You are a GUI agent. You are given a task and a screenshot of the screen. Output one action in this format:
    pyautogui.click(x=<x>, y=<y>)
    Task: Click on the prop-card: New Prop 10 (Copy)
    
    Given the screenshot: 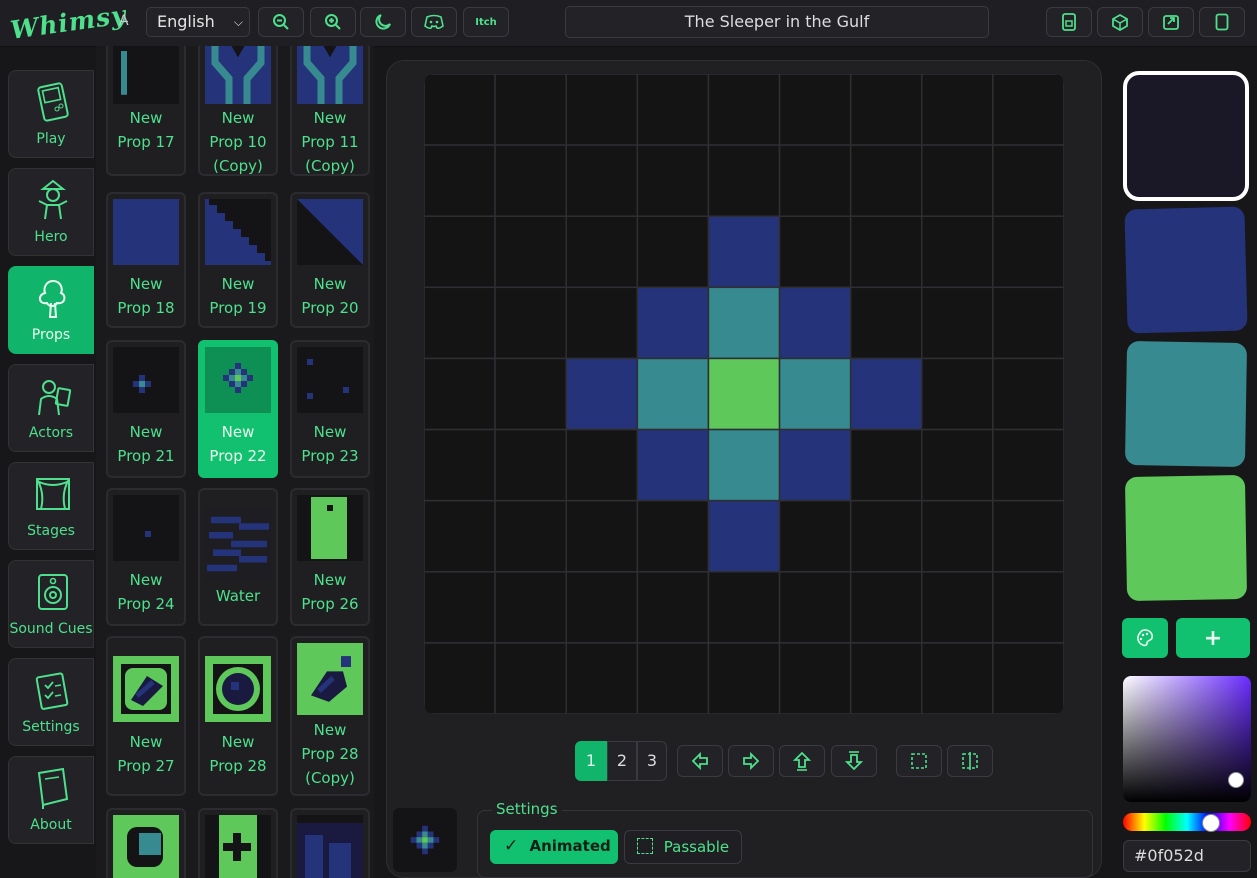 What is the action you would take?
    pyautogui.click(x=238, y=111)
    